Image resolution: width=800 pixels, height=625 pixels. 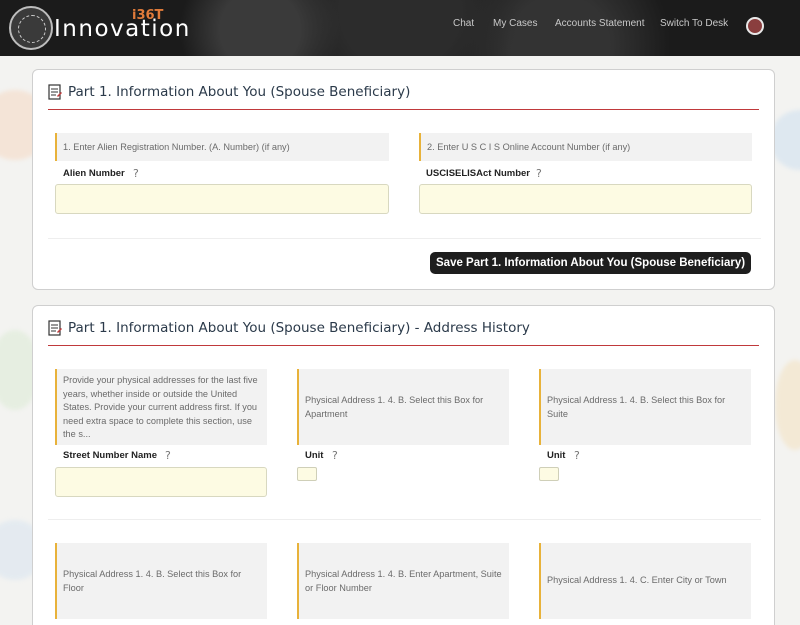 What do you see at coordinates (31, 28) in the screenshot?
I see `seal-logo-icon` at bounding box center [31, 28].